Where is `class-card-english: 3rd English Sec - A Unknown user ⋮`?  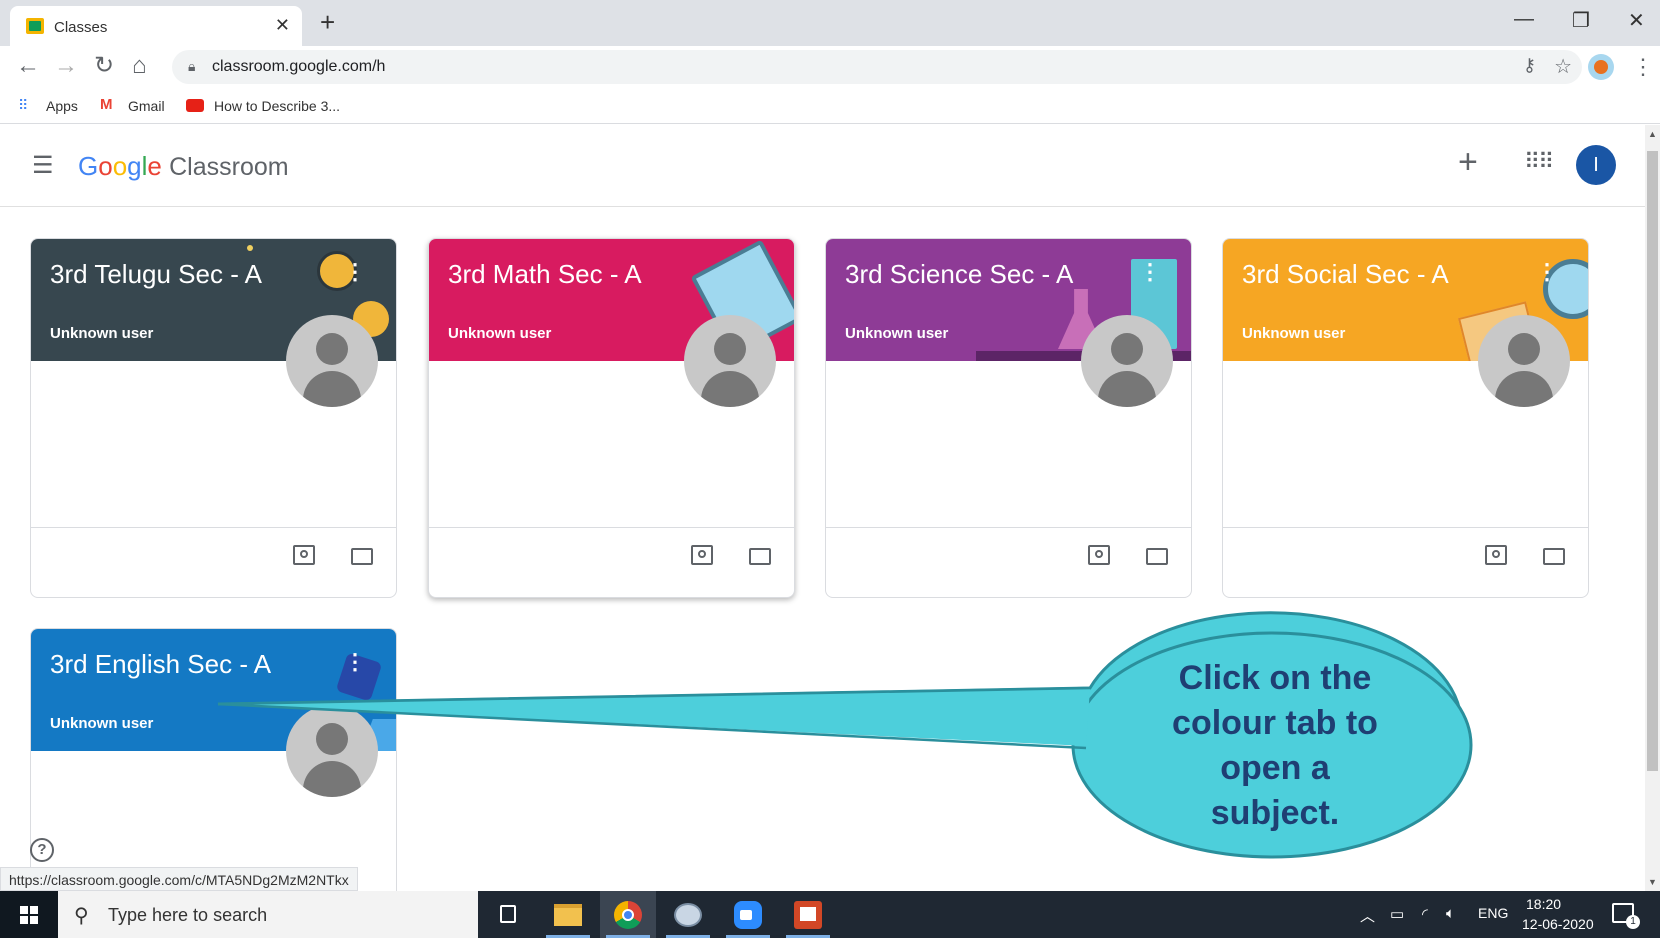
class-card-english: 3rd English Sec - A Unknown user ⋮ is located at coordinates (213, 768).